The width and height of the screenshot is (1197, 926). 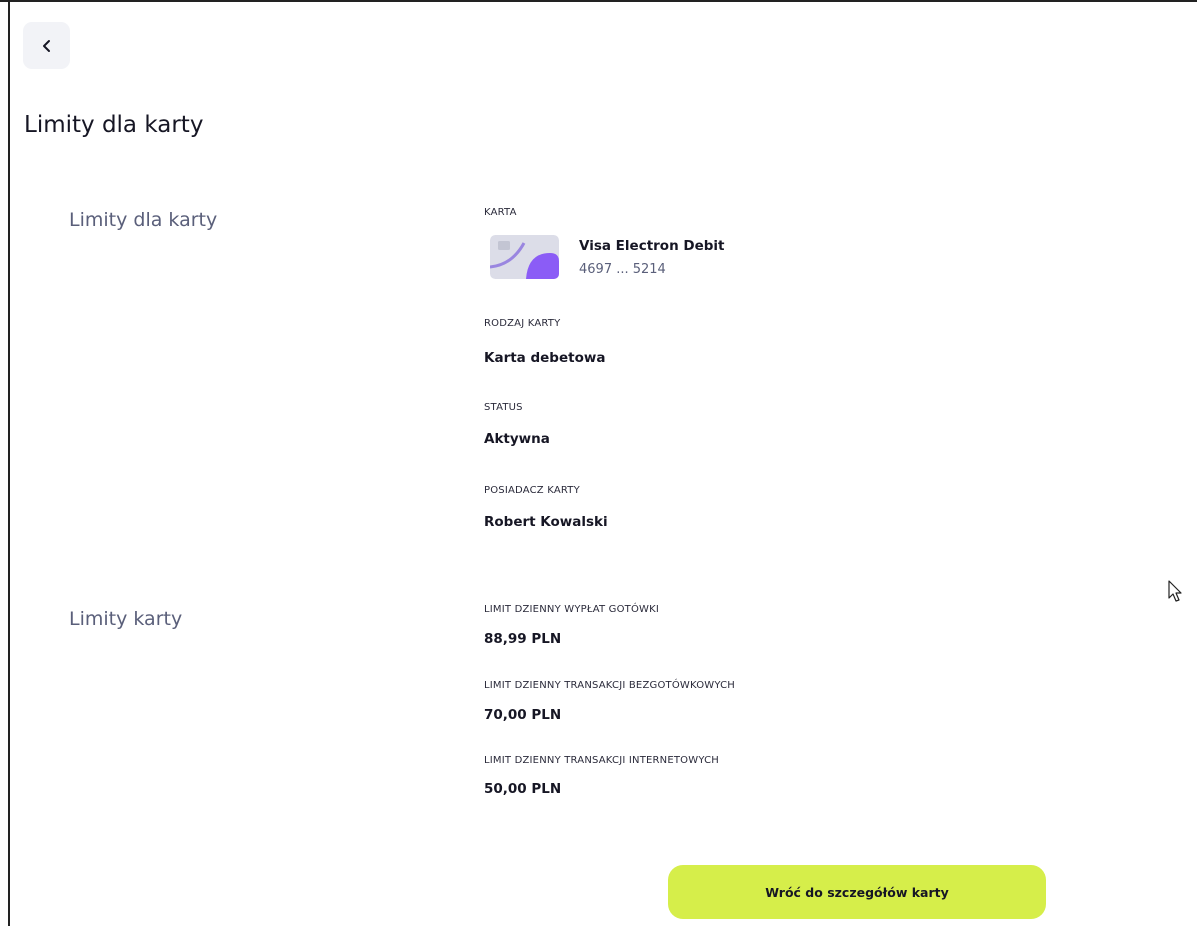 What do you see at coordinates (503, 407) in the screenshot?
I see `status-label: STATUS` at bounding box center [503, 407].